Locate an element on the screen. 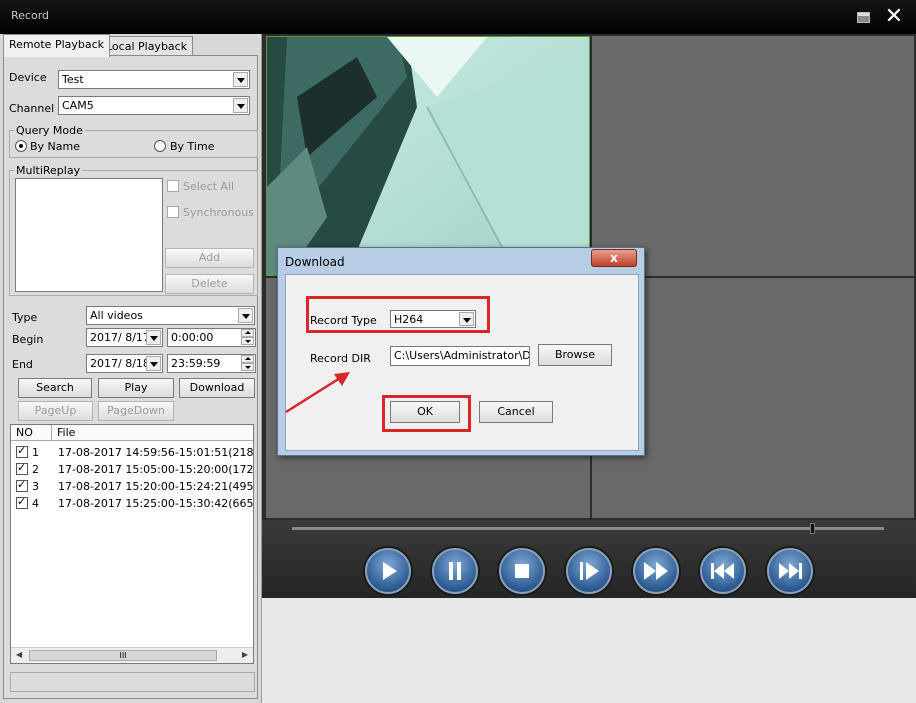 This screenshot has width=916, height=703. fast-forward-icon is located at coordinates (656, 571).